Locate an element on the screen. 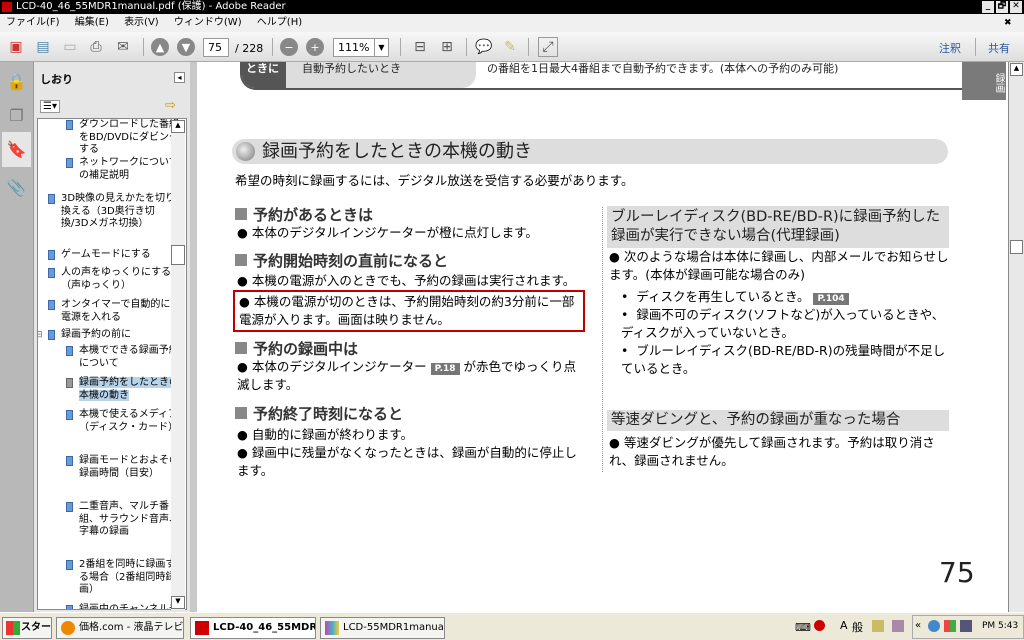 This screenshot has height=640, width=1024. bookmark-label: ダウンロードした番組をBD/DVDにダビングする is located at coordinates (129, 137).